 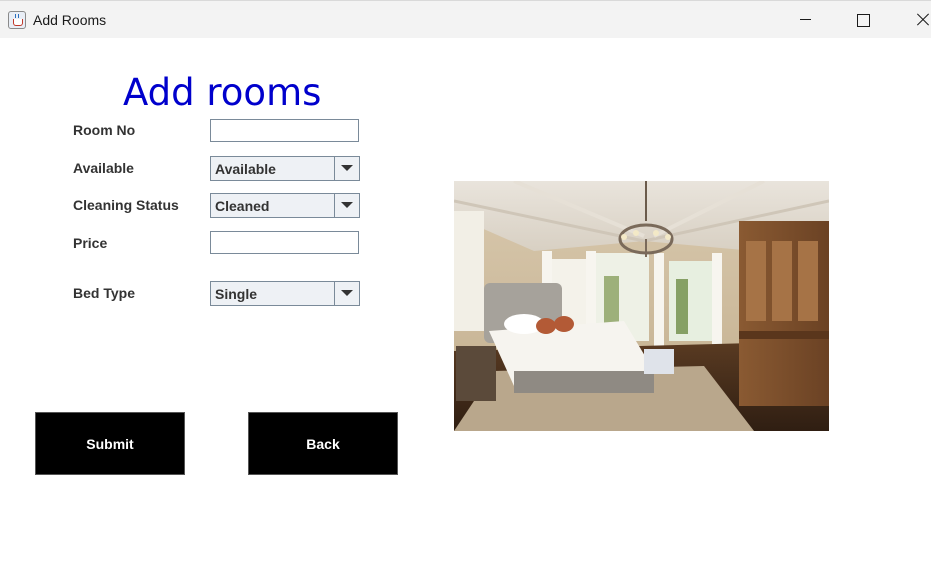 What do you see at coordinates (103, 168) in the screenshot?
I see `available-label: Available` at bounding box center [103, 168].